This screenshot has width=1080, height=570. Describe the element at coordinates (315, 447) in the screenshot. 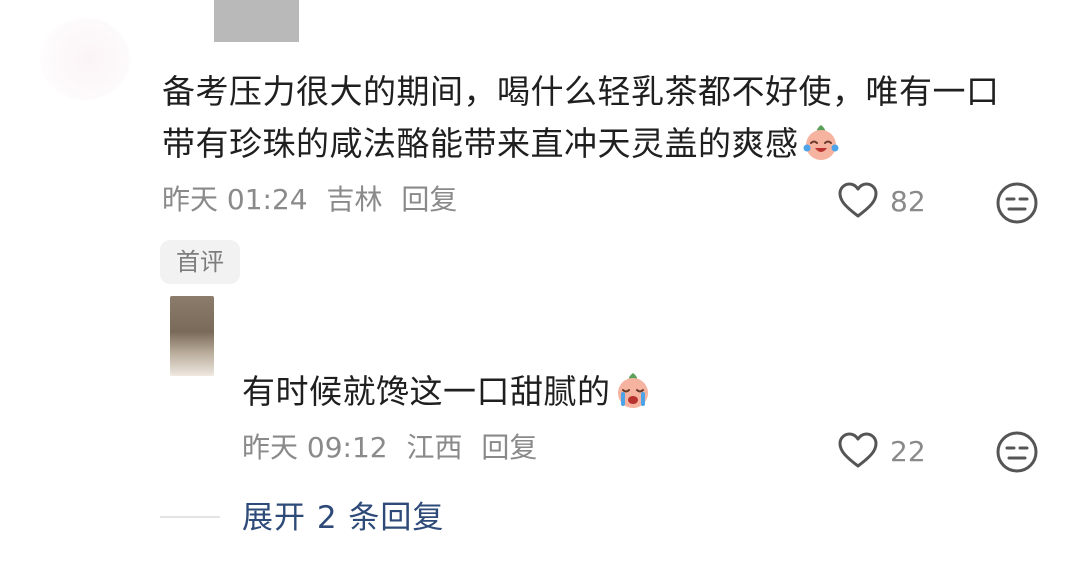

I see `reply-time: 昨天 09:12` at that location.